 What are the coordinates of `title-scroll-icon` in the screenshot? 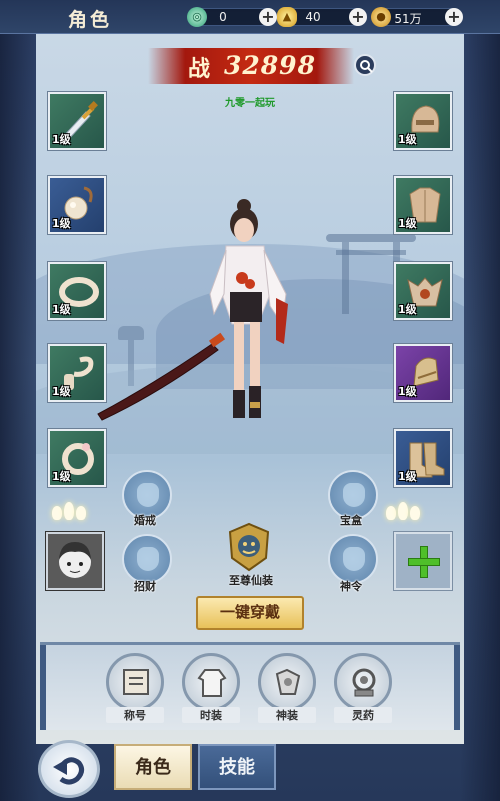 It's located at (136, 682).